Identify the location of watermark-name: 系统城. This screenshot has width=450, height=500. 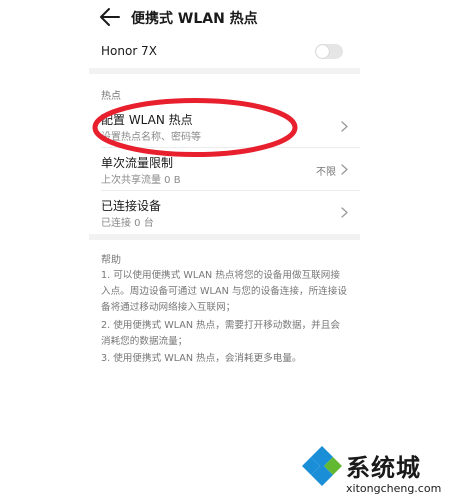
(383, 468).